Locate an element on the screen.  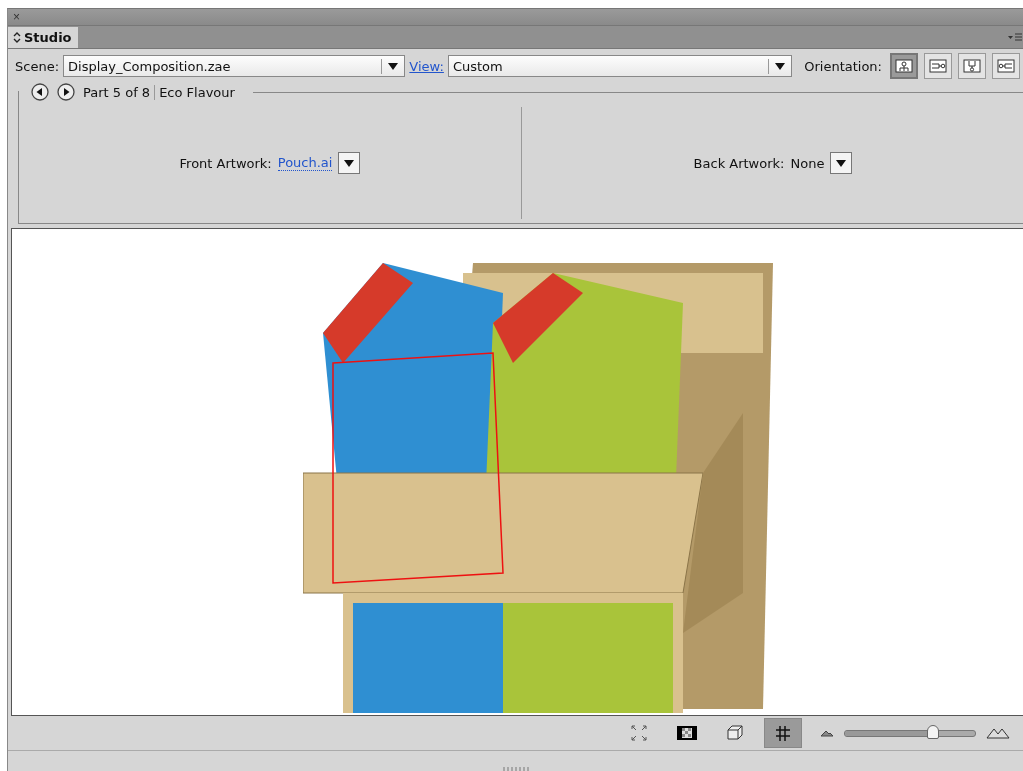
back-artwork-value: None is located at coordinates (807, 163).